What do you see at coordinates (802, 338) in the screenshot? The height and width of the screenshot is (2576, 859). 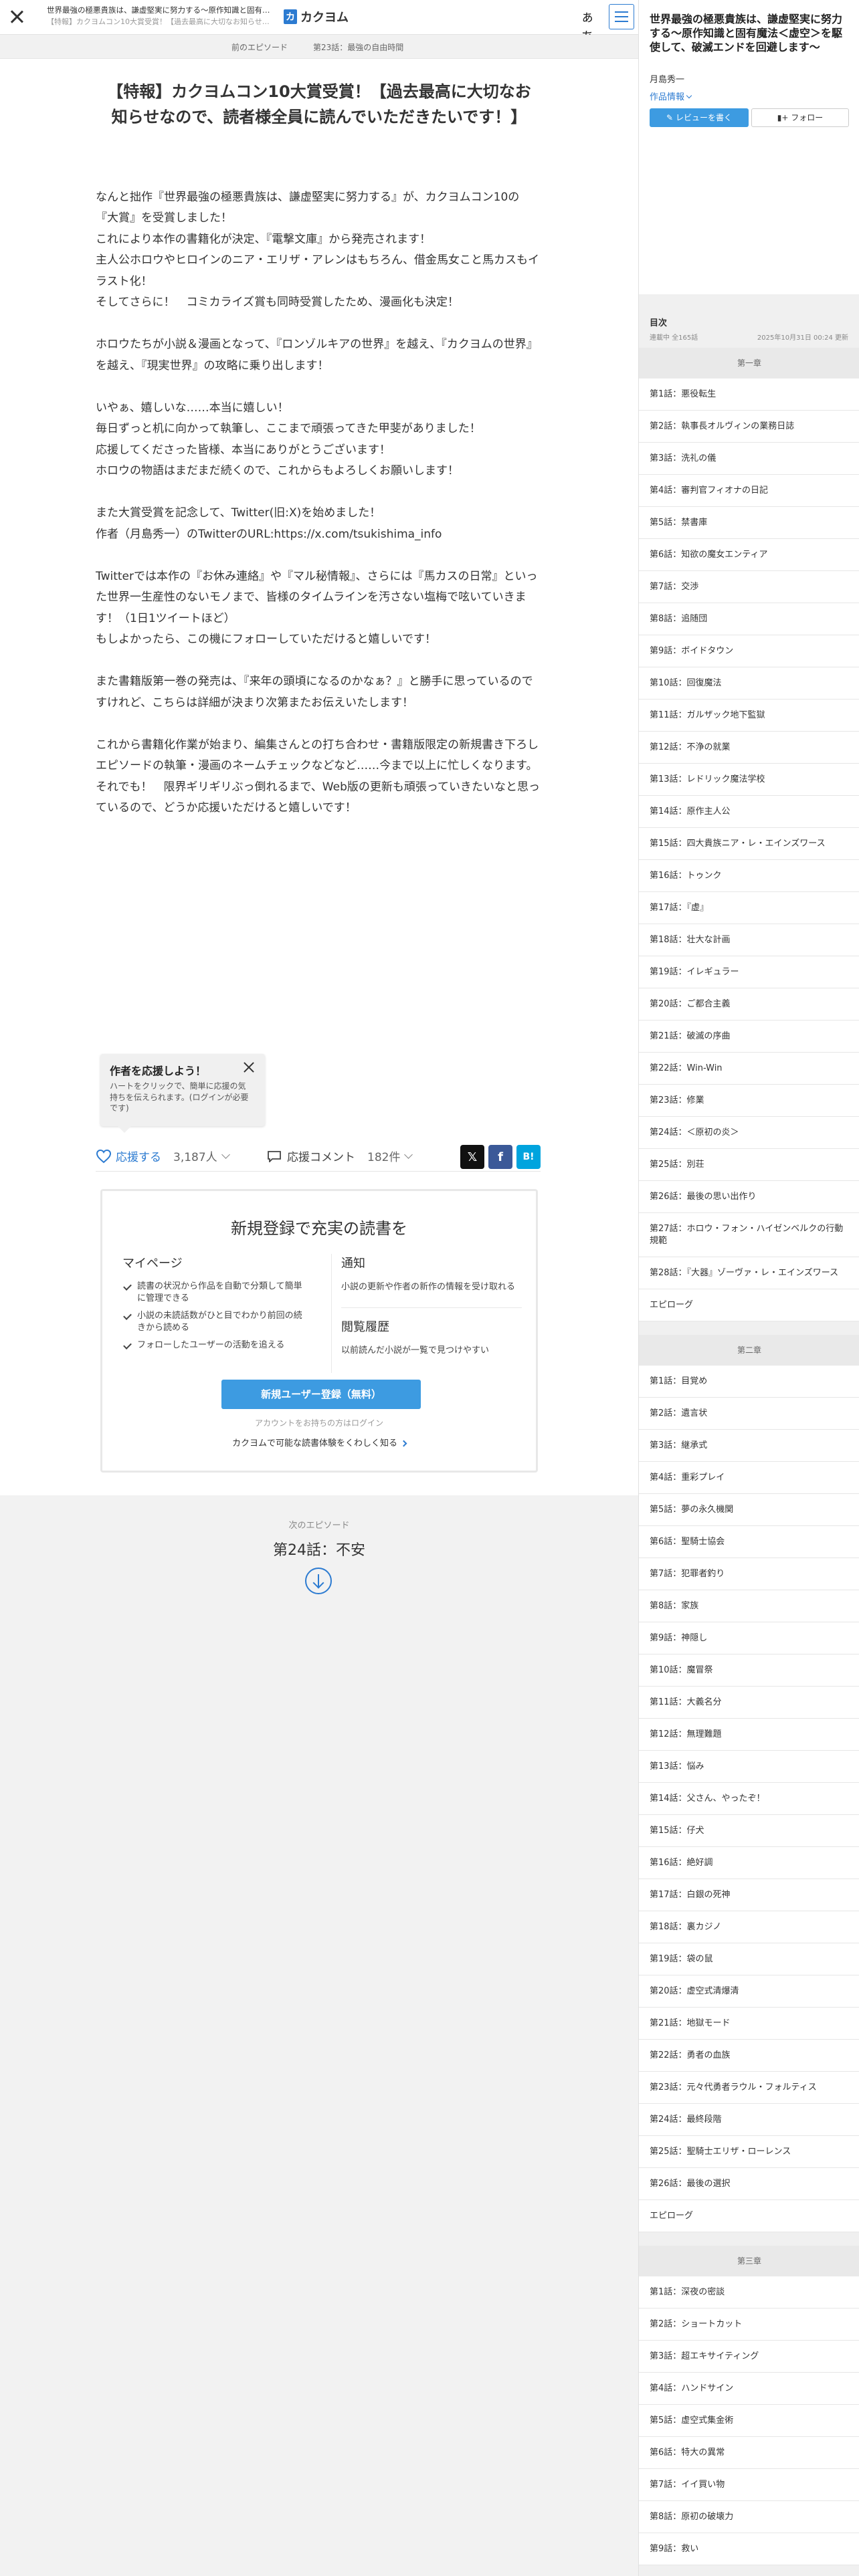 I see `last-updated: 2025年10月31日 00:24 更新` at bounding box center [802, 338].